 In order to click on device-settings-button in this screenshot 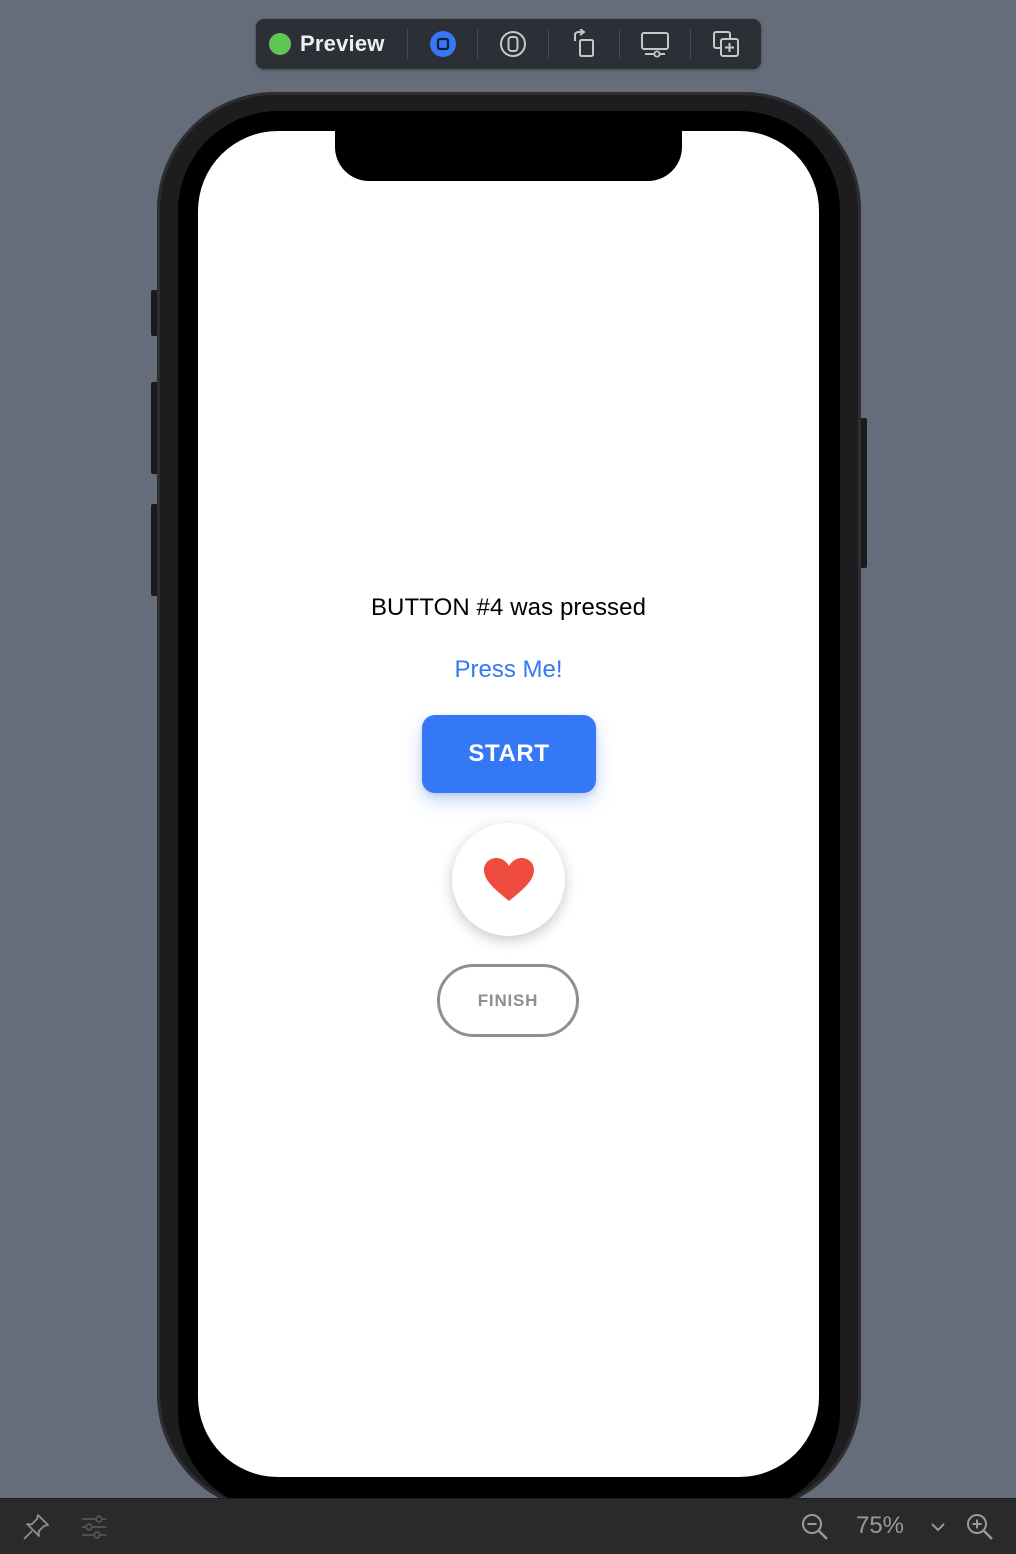, I will do `click(655, 44)`.